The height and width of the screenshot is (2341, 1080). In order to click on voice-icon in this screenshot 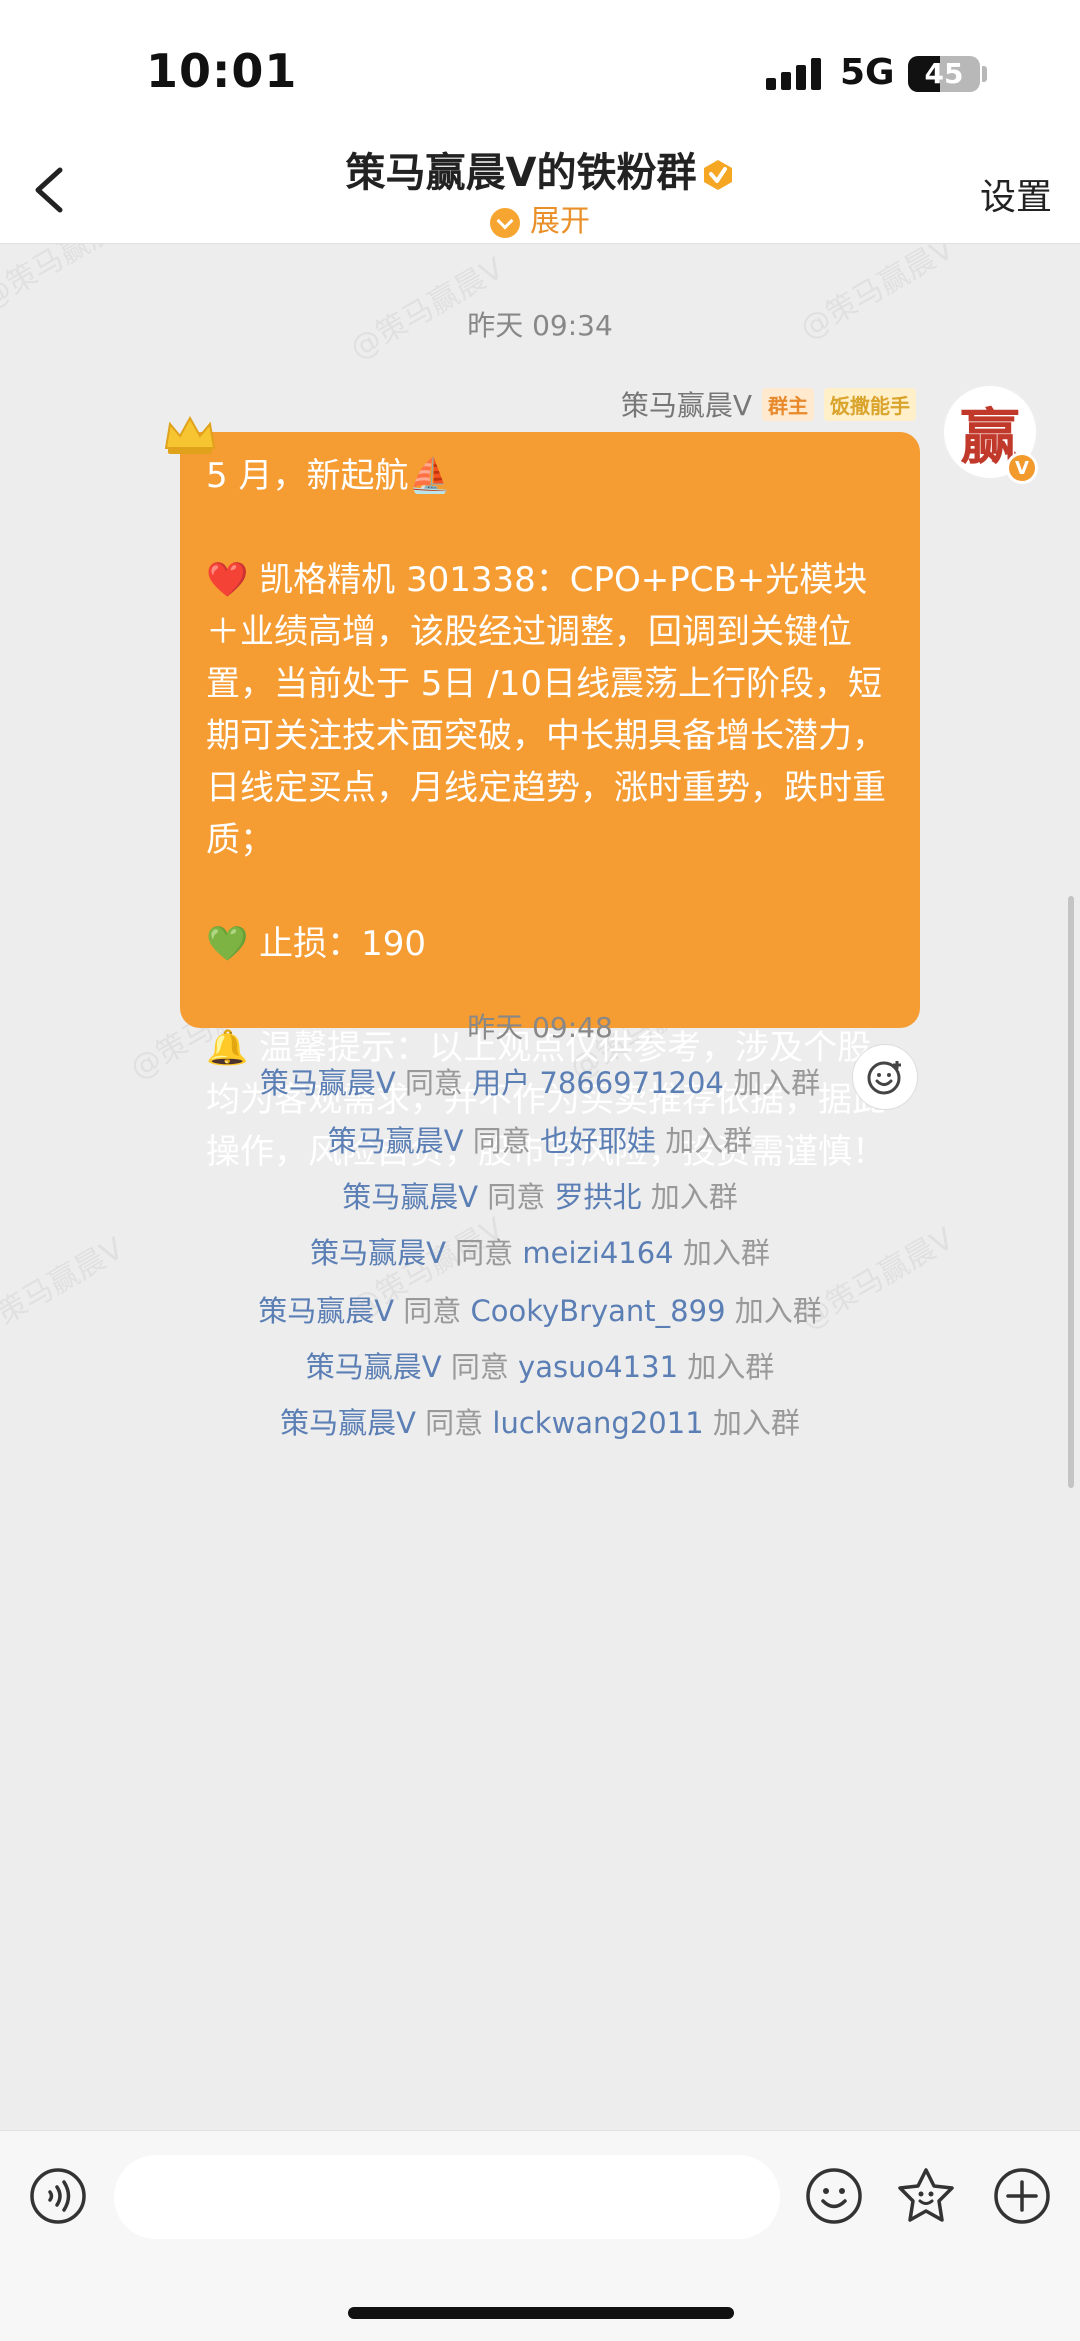, I will do `click(58, 2196)`.